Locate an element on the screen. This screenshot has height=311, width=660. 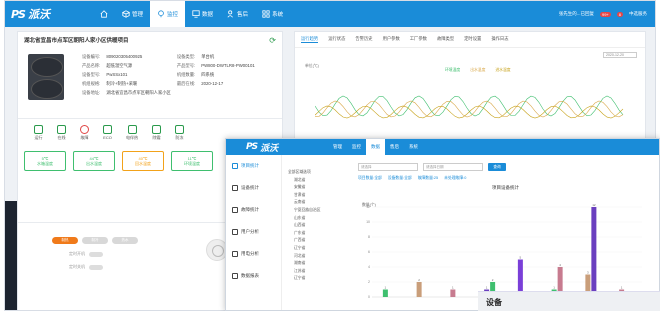
sidebar-item: 用电分析 is located at coordinates (253, 254).